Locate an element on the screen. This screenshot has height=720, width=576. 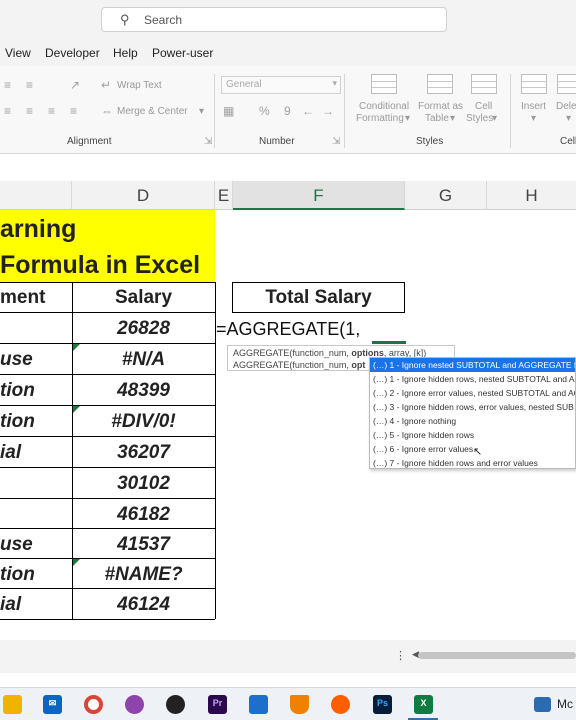
number-format-select: General ▾ is located at coordinates (281, 85).